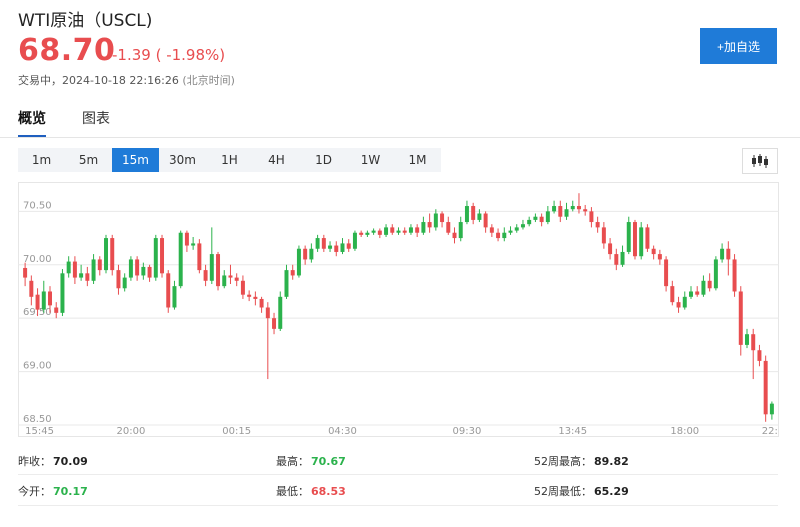 The height and width of the screenshot is (527, 800). What do you see at coordinates (611, 461) in the screenshot?
I see `stat-value: 89.82` at bounding box center [611, 461].